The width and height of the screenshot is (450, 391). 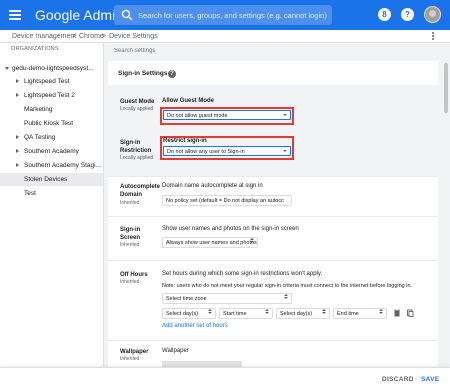 I want to click on sign-in-screen-label: Sign-in Screen, so click(x=130, y=234).